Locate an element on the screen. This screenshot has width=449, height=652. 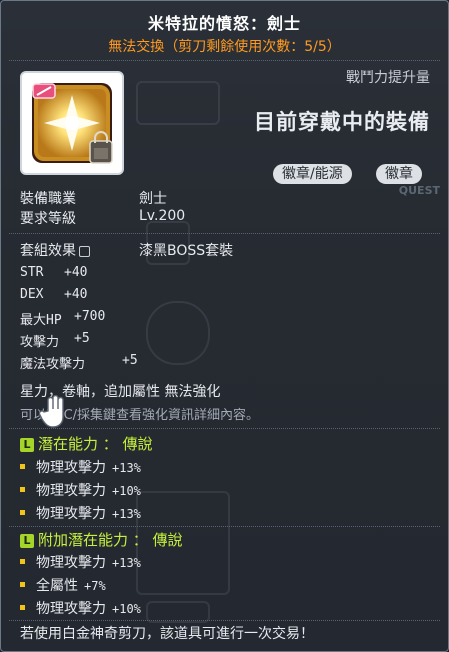
hand-cursor-icon is located at coordinates (51, 411).